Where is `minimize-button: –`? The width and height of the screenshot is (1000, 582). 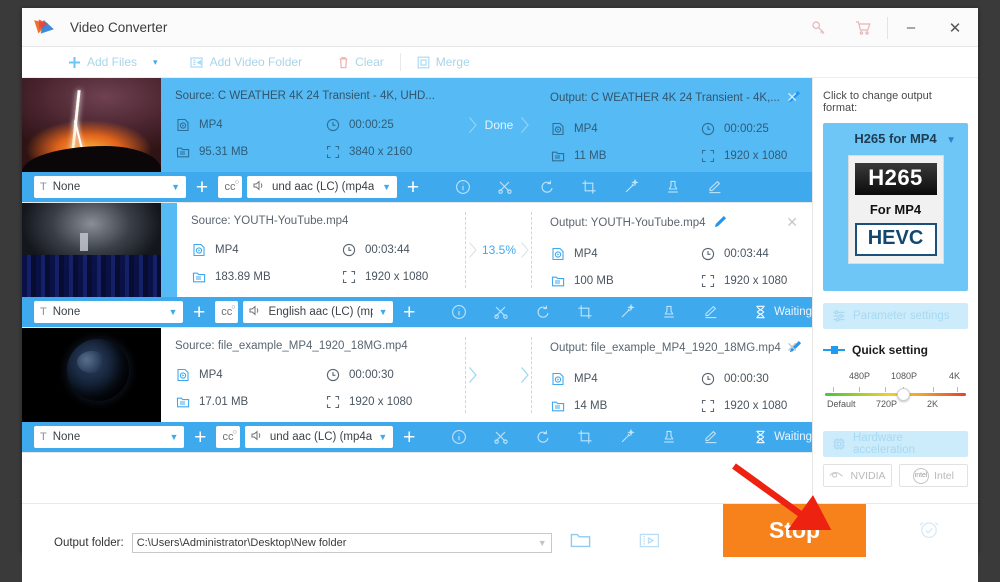
minimize-button: – is located at coordinates (911, 27).